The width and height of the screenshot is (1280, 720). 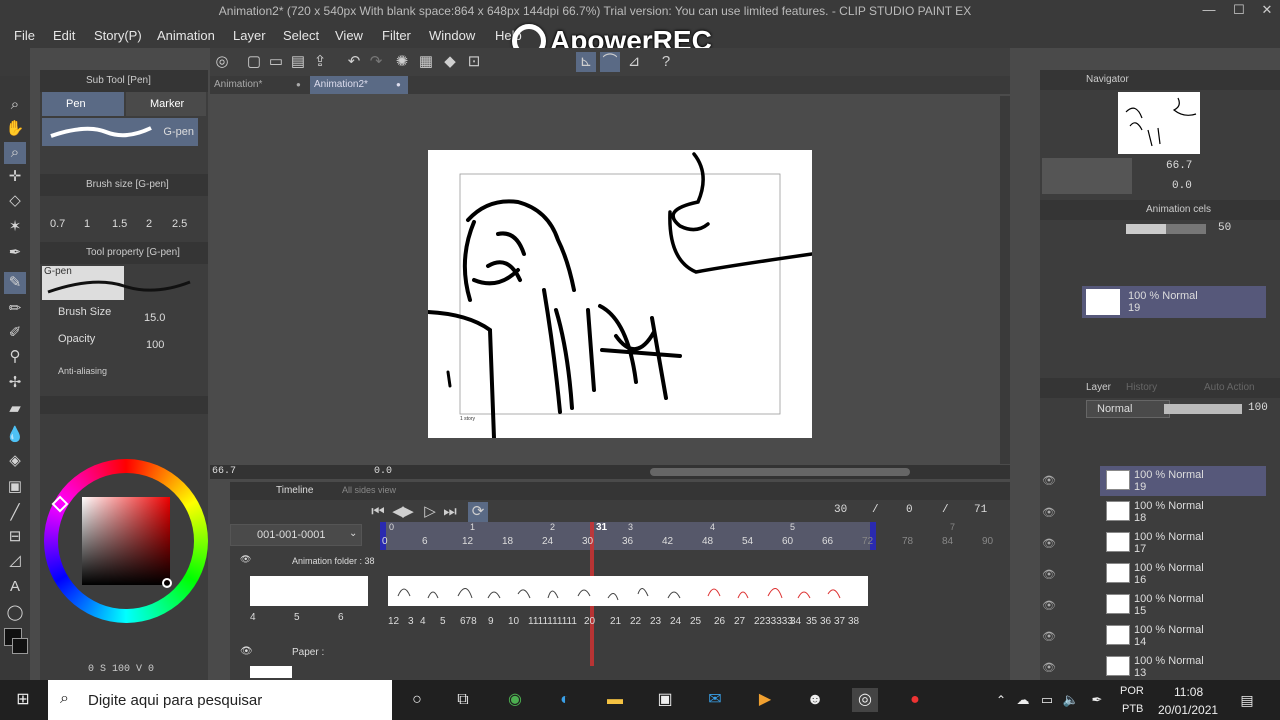 I want to click on menu-edit: Edit, so click(x=64, y=35).